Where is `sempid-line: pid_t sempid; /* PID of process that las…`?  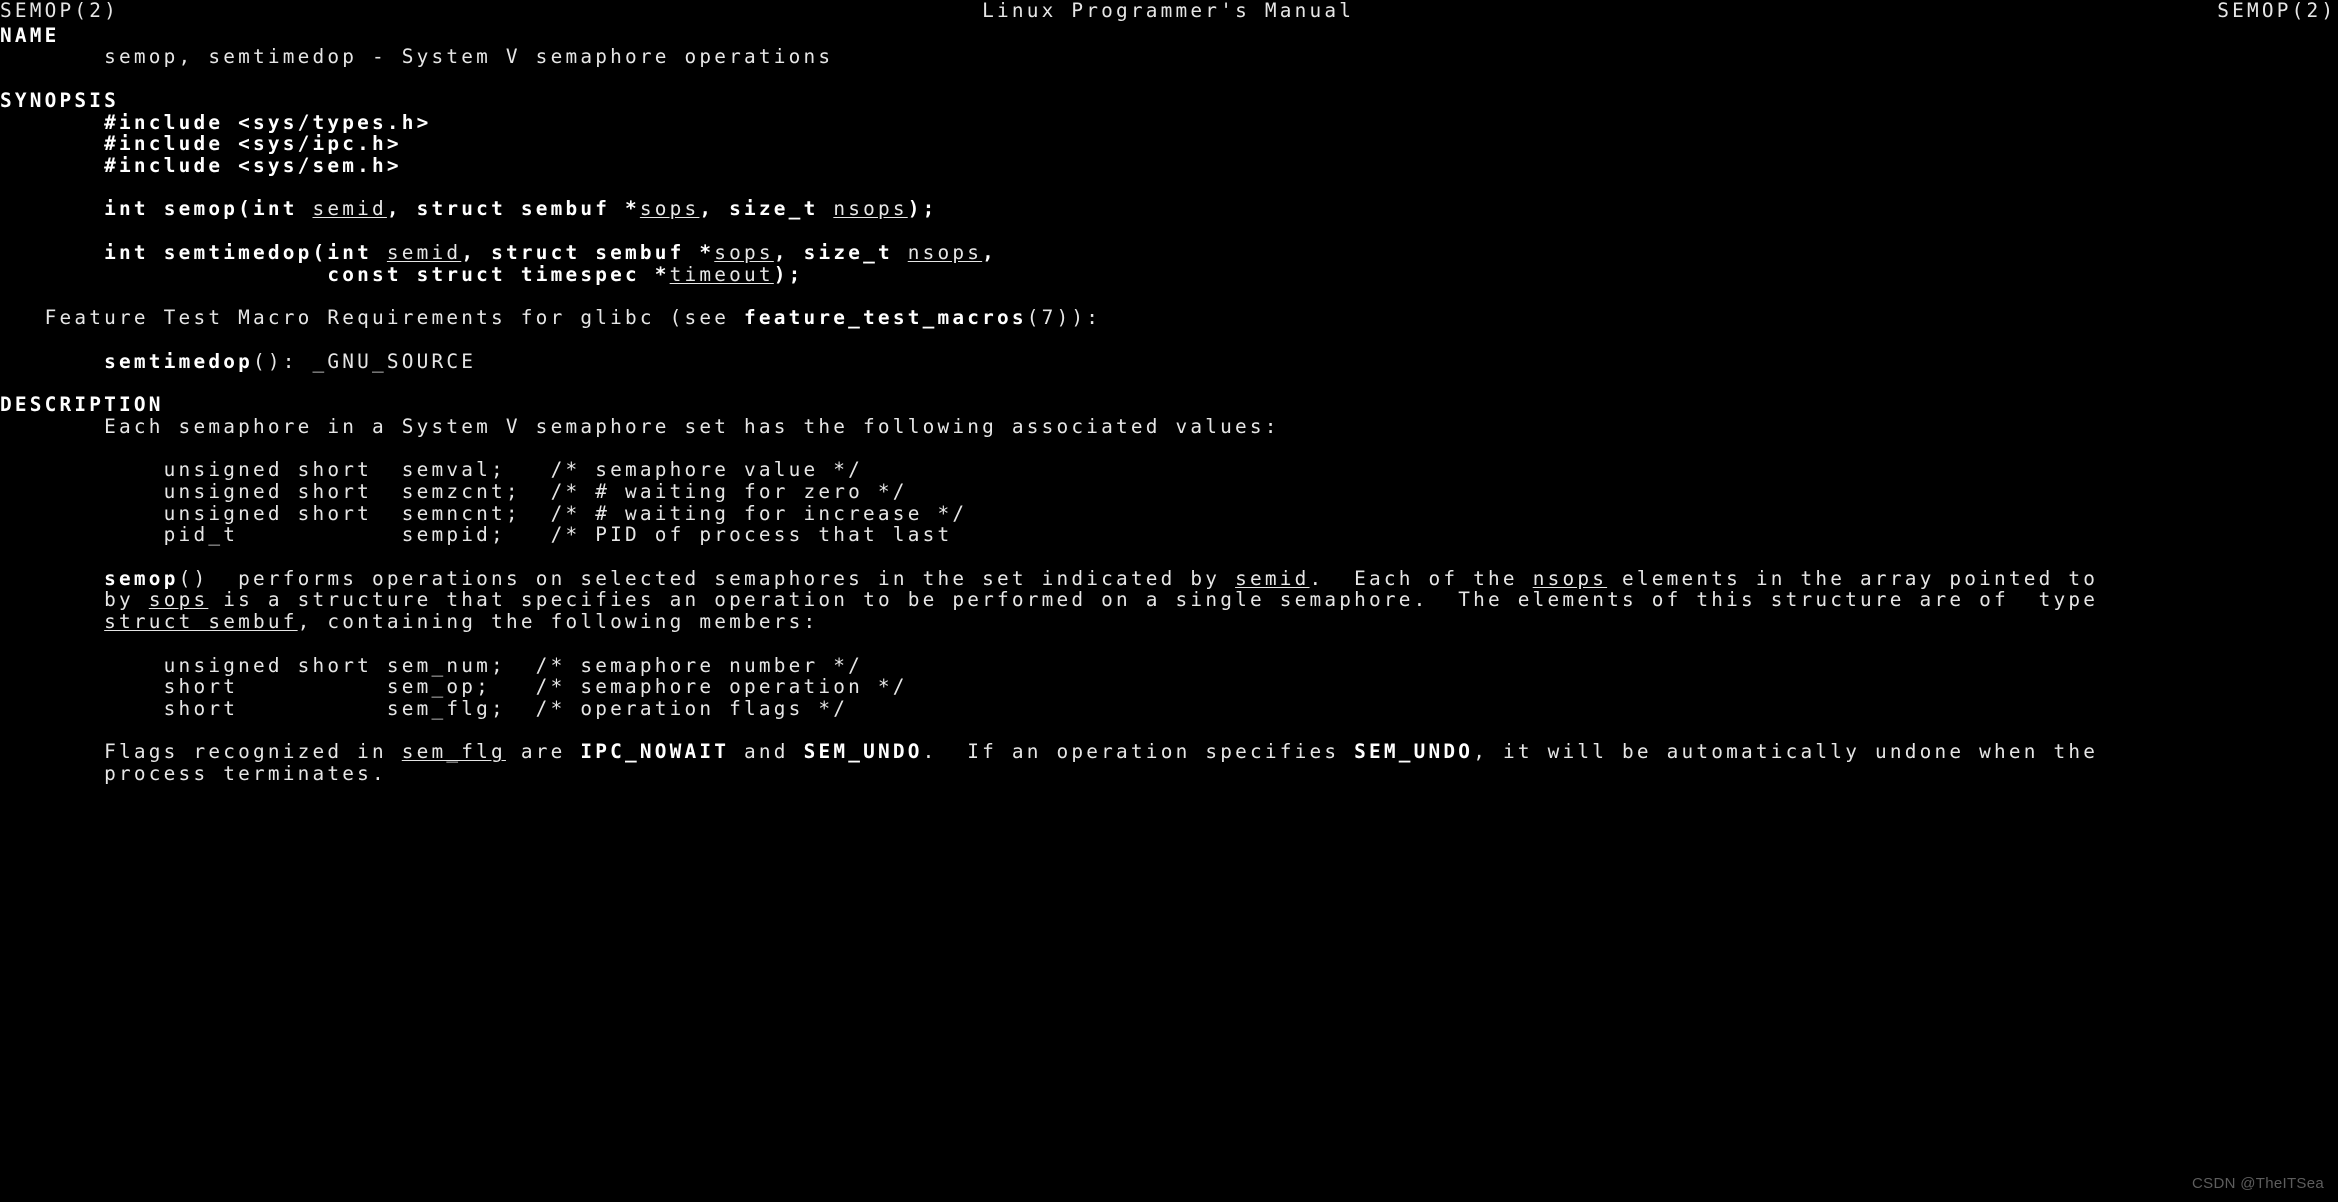
sempid-line: pid_t sempid; /* PID of process that las… is located at coordinates (1169, 535).